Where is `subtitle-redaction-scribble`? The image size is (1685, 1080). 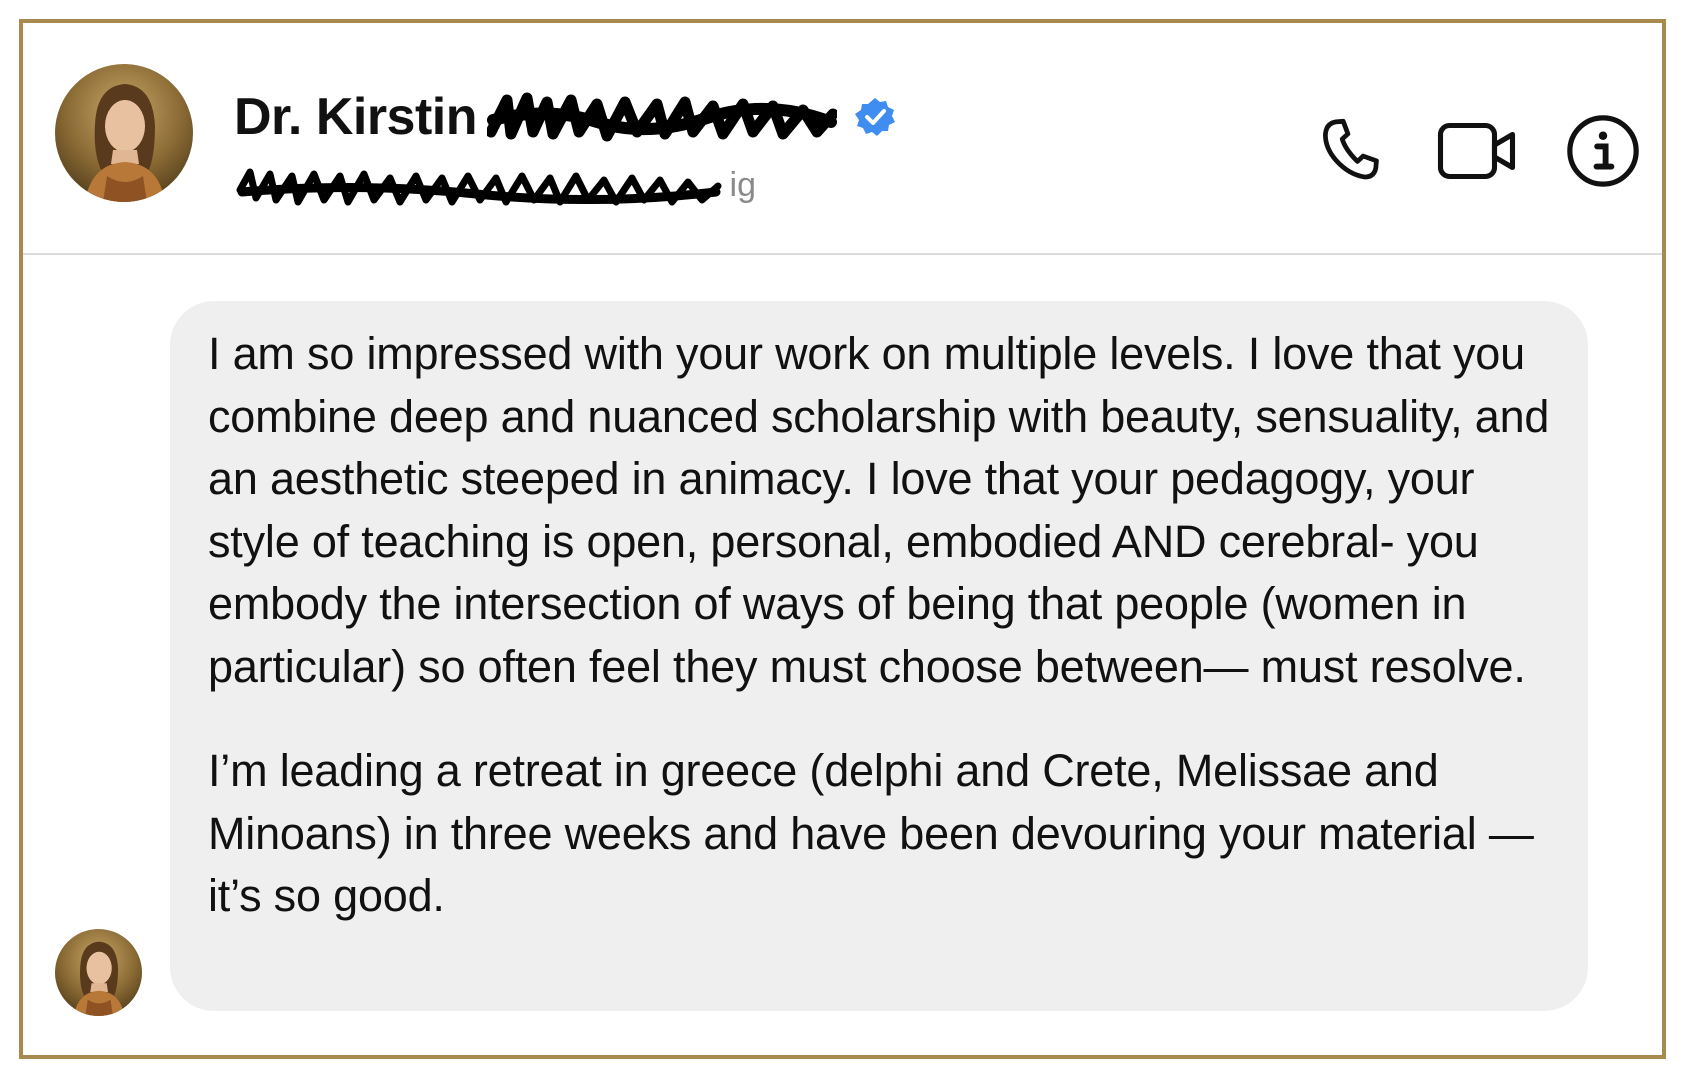
subtitle-redaction-scribble is located at coordinates (479, 187).